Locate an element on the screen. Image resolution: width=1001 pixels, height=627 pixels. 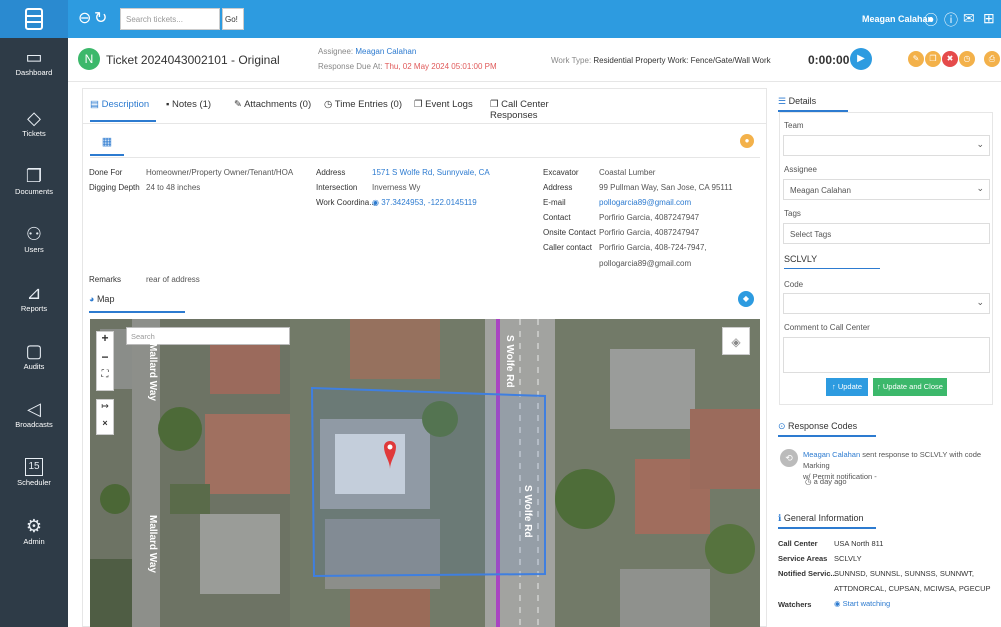
clear-icon: × is located at coordinates (105, 426).